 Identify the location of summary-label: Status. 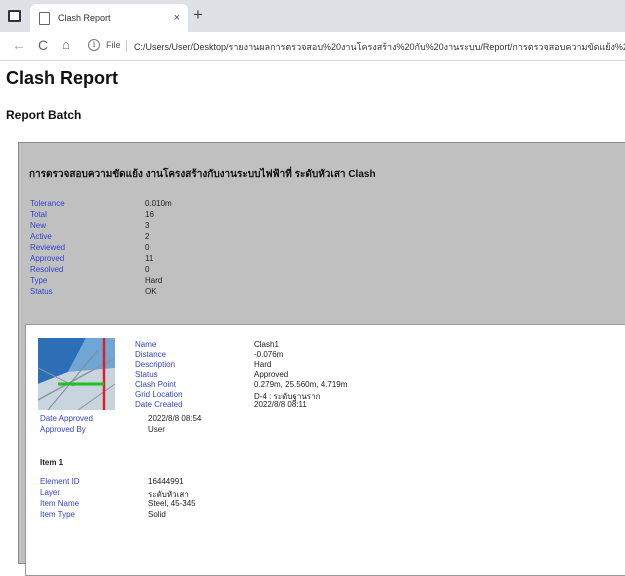
(41, 291).